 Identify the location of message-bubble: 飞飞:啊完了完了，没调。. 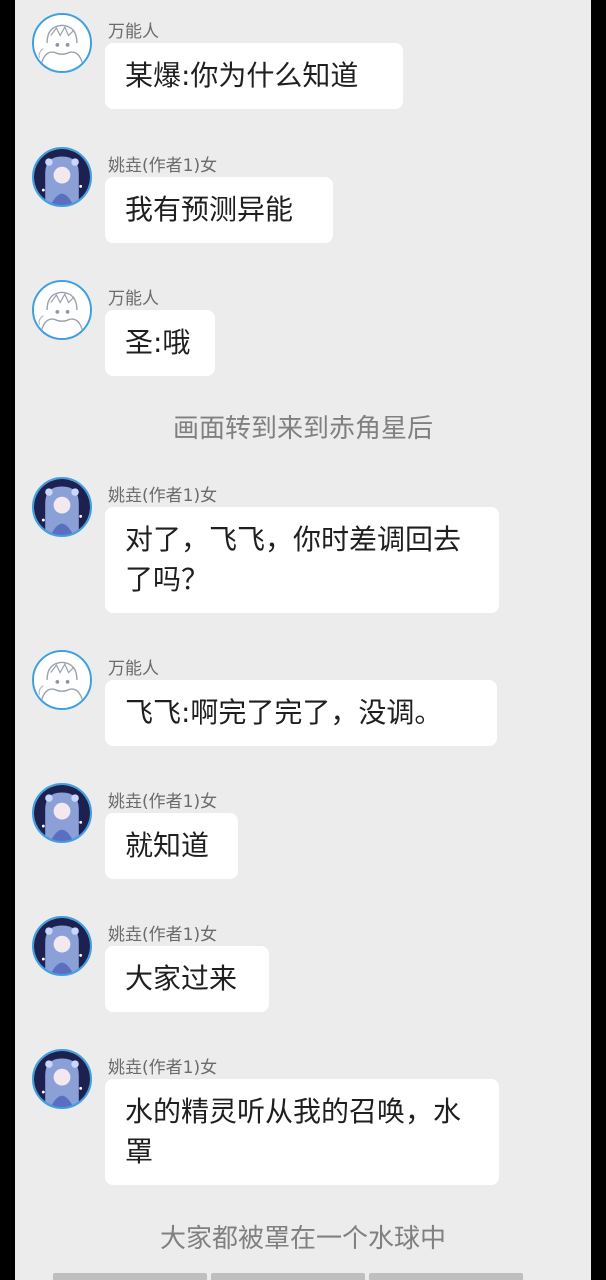
(301, 713).